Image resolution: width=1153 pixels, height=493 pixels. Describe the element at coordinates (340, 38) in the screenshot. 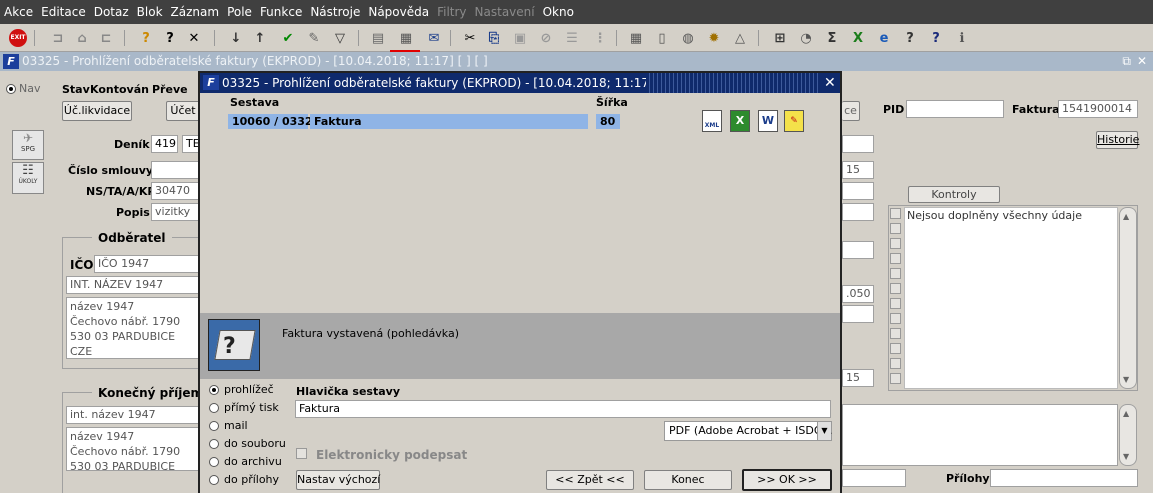

I see `filter-icon: ▽` at that location.